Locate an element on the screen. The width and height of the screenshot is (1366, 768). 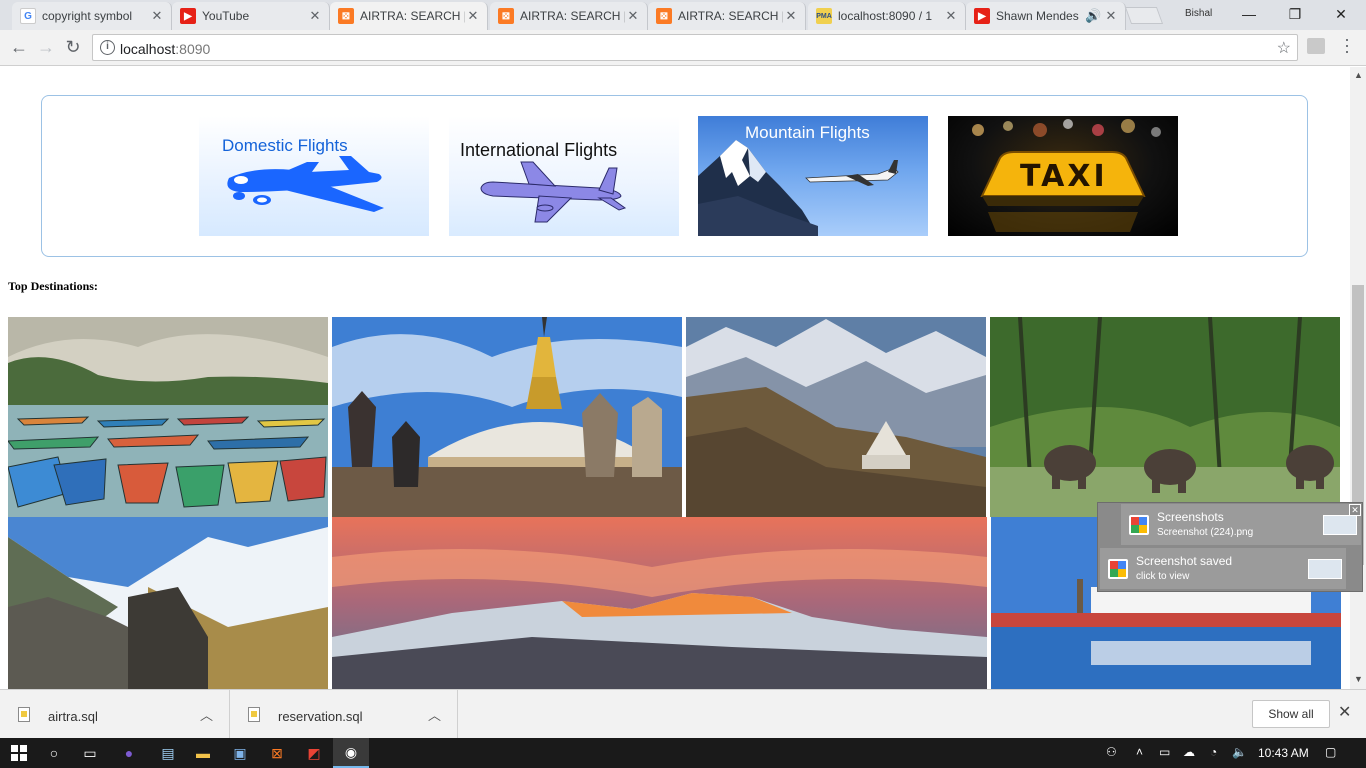
new-tab-button is located at coordinates (1144, 15).